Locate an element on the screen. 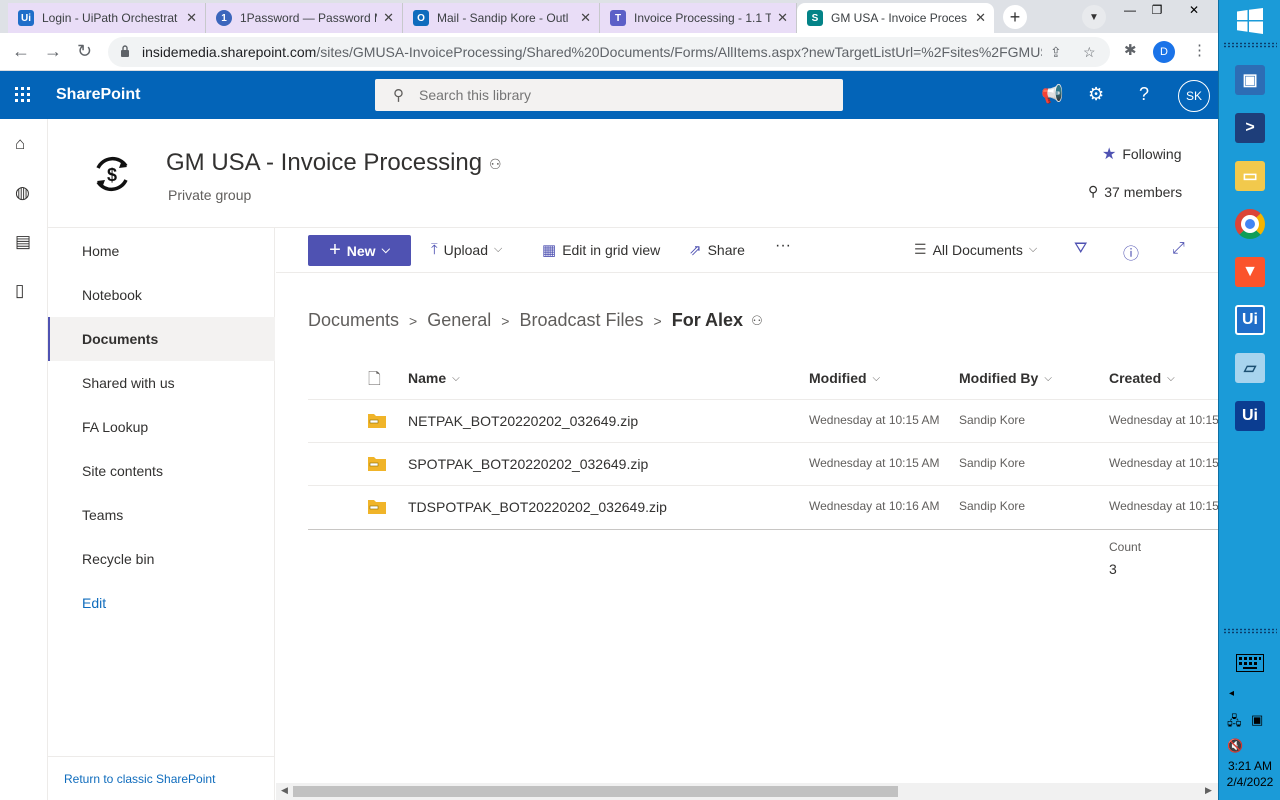  window-close-button: ✕ is located at coordinates (1194, 10).